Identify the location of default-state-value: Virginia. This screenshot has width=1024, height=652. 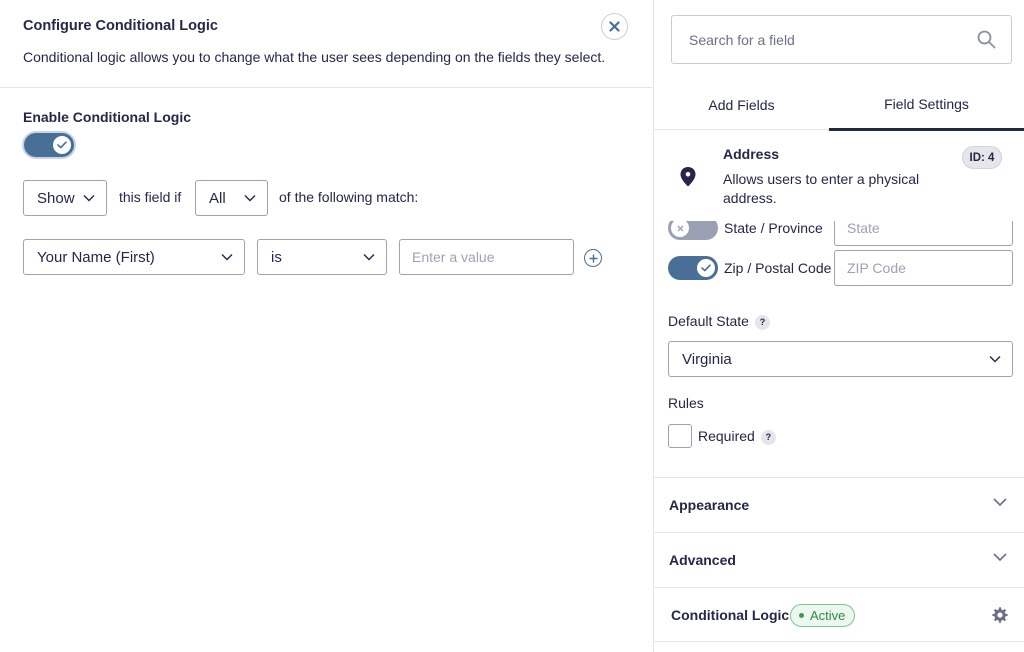
(707, 359).